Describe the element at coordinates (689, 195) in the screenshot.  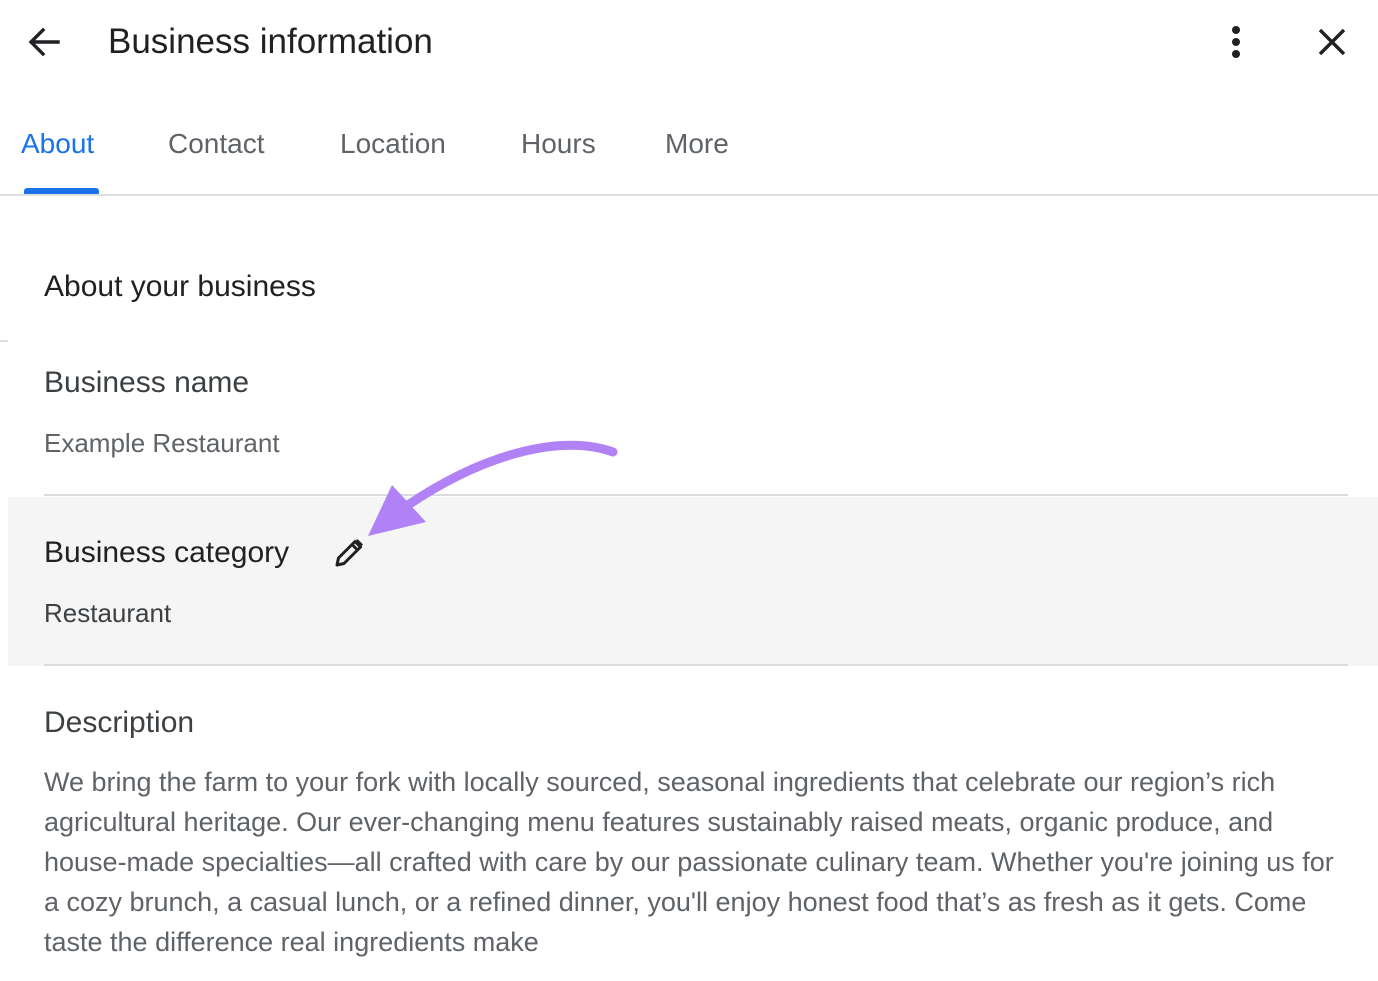
I see `tabs-divider` at that location.